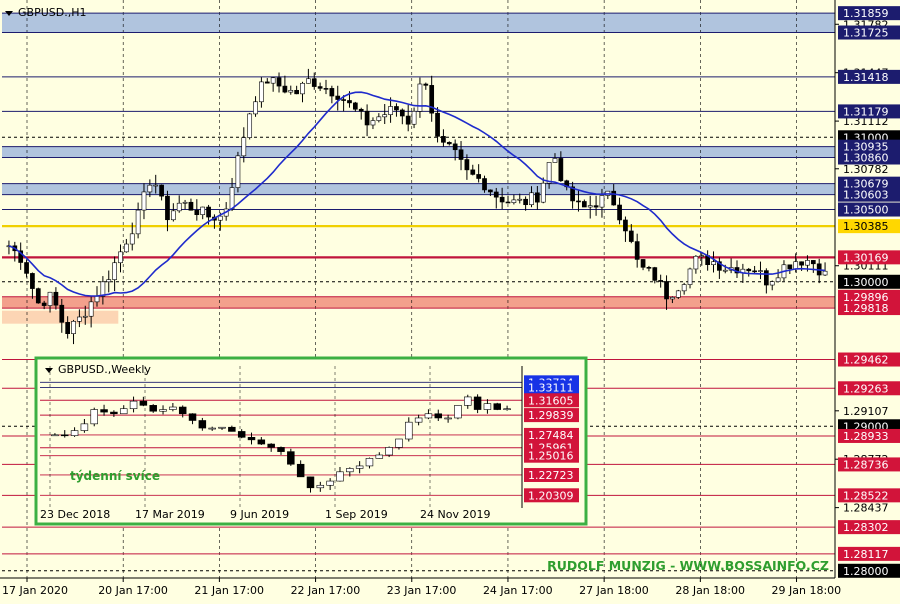 Image resolution: width=900 pixels, height=604 pixels. I want to click on brand-text: RUDOLF MUNZIG - WWW.BOSSAINFO.CZ, so click(688, 565).